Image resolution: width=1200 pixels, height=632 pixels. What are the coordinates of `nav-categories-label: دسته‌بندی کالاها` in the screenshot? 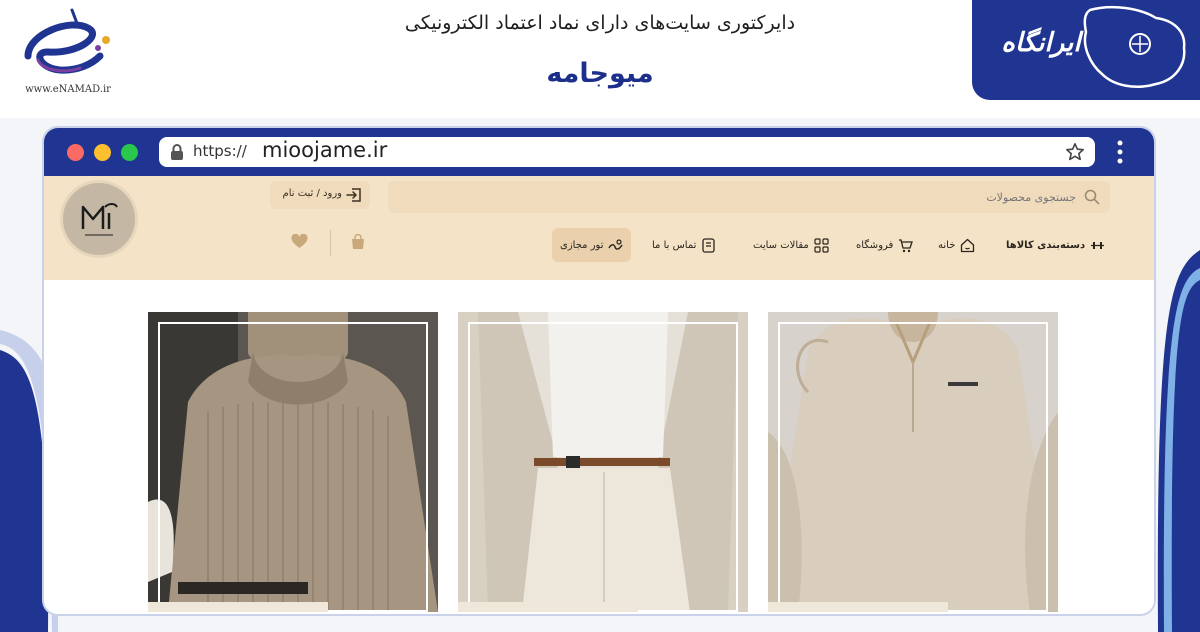 It's located at (1046, 245).